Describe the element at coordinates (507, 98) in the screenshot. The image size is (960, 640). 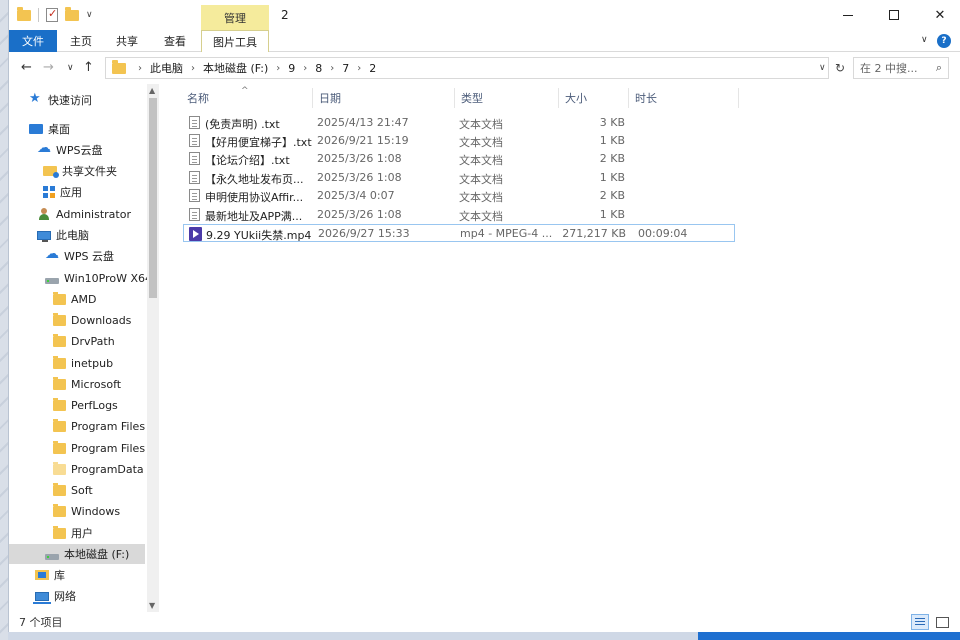
I see `column-header-type: 类型` at that location.